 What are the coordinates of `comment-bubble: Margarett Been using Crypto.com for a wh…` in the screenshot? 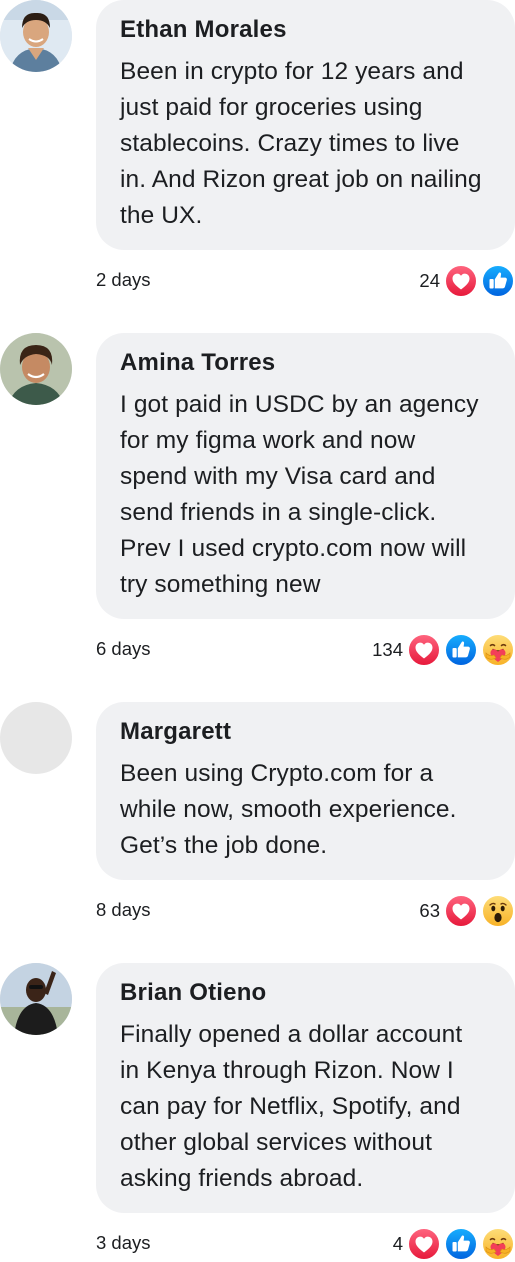 It's located at (305, 791).